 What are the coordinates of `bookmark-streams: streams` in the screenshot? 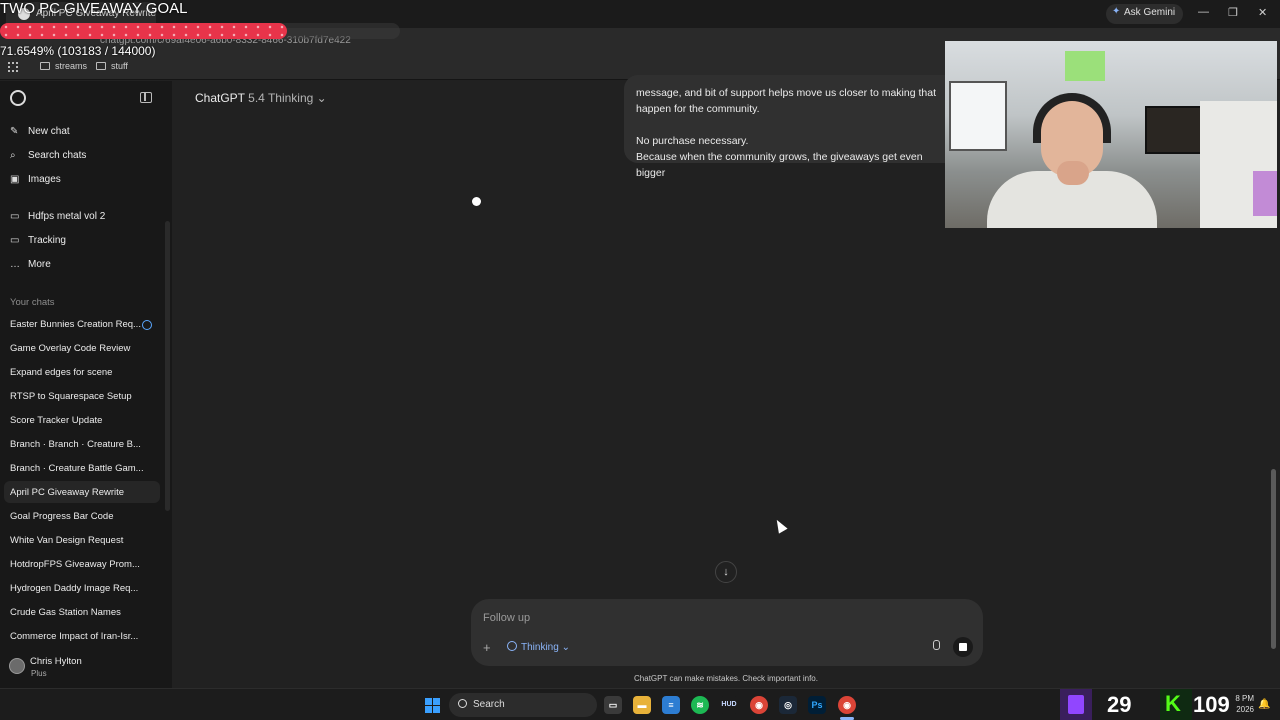 It's located at (63, 66).